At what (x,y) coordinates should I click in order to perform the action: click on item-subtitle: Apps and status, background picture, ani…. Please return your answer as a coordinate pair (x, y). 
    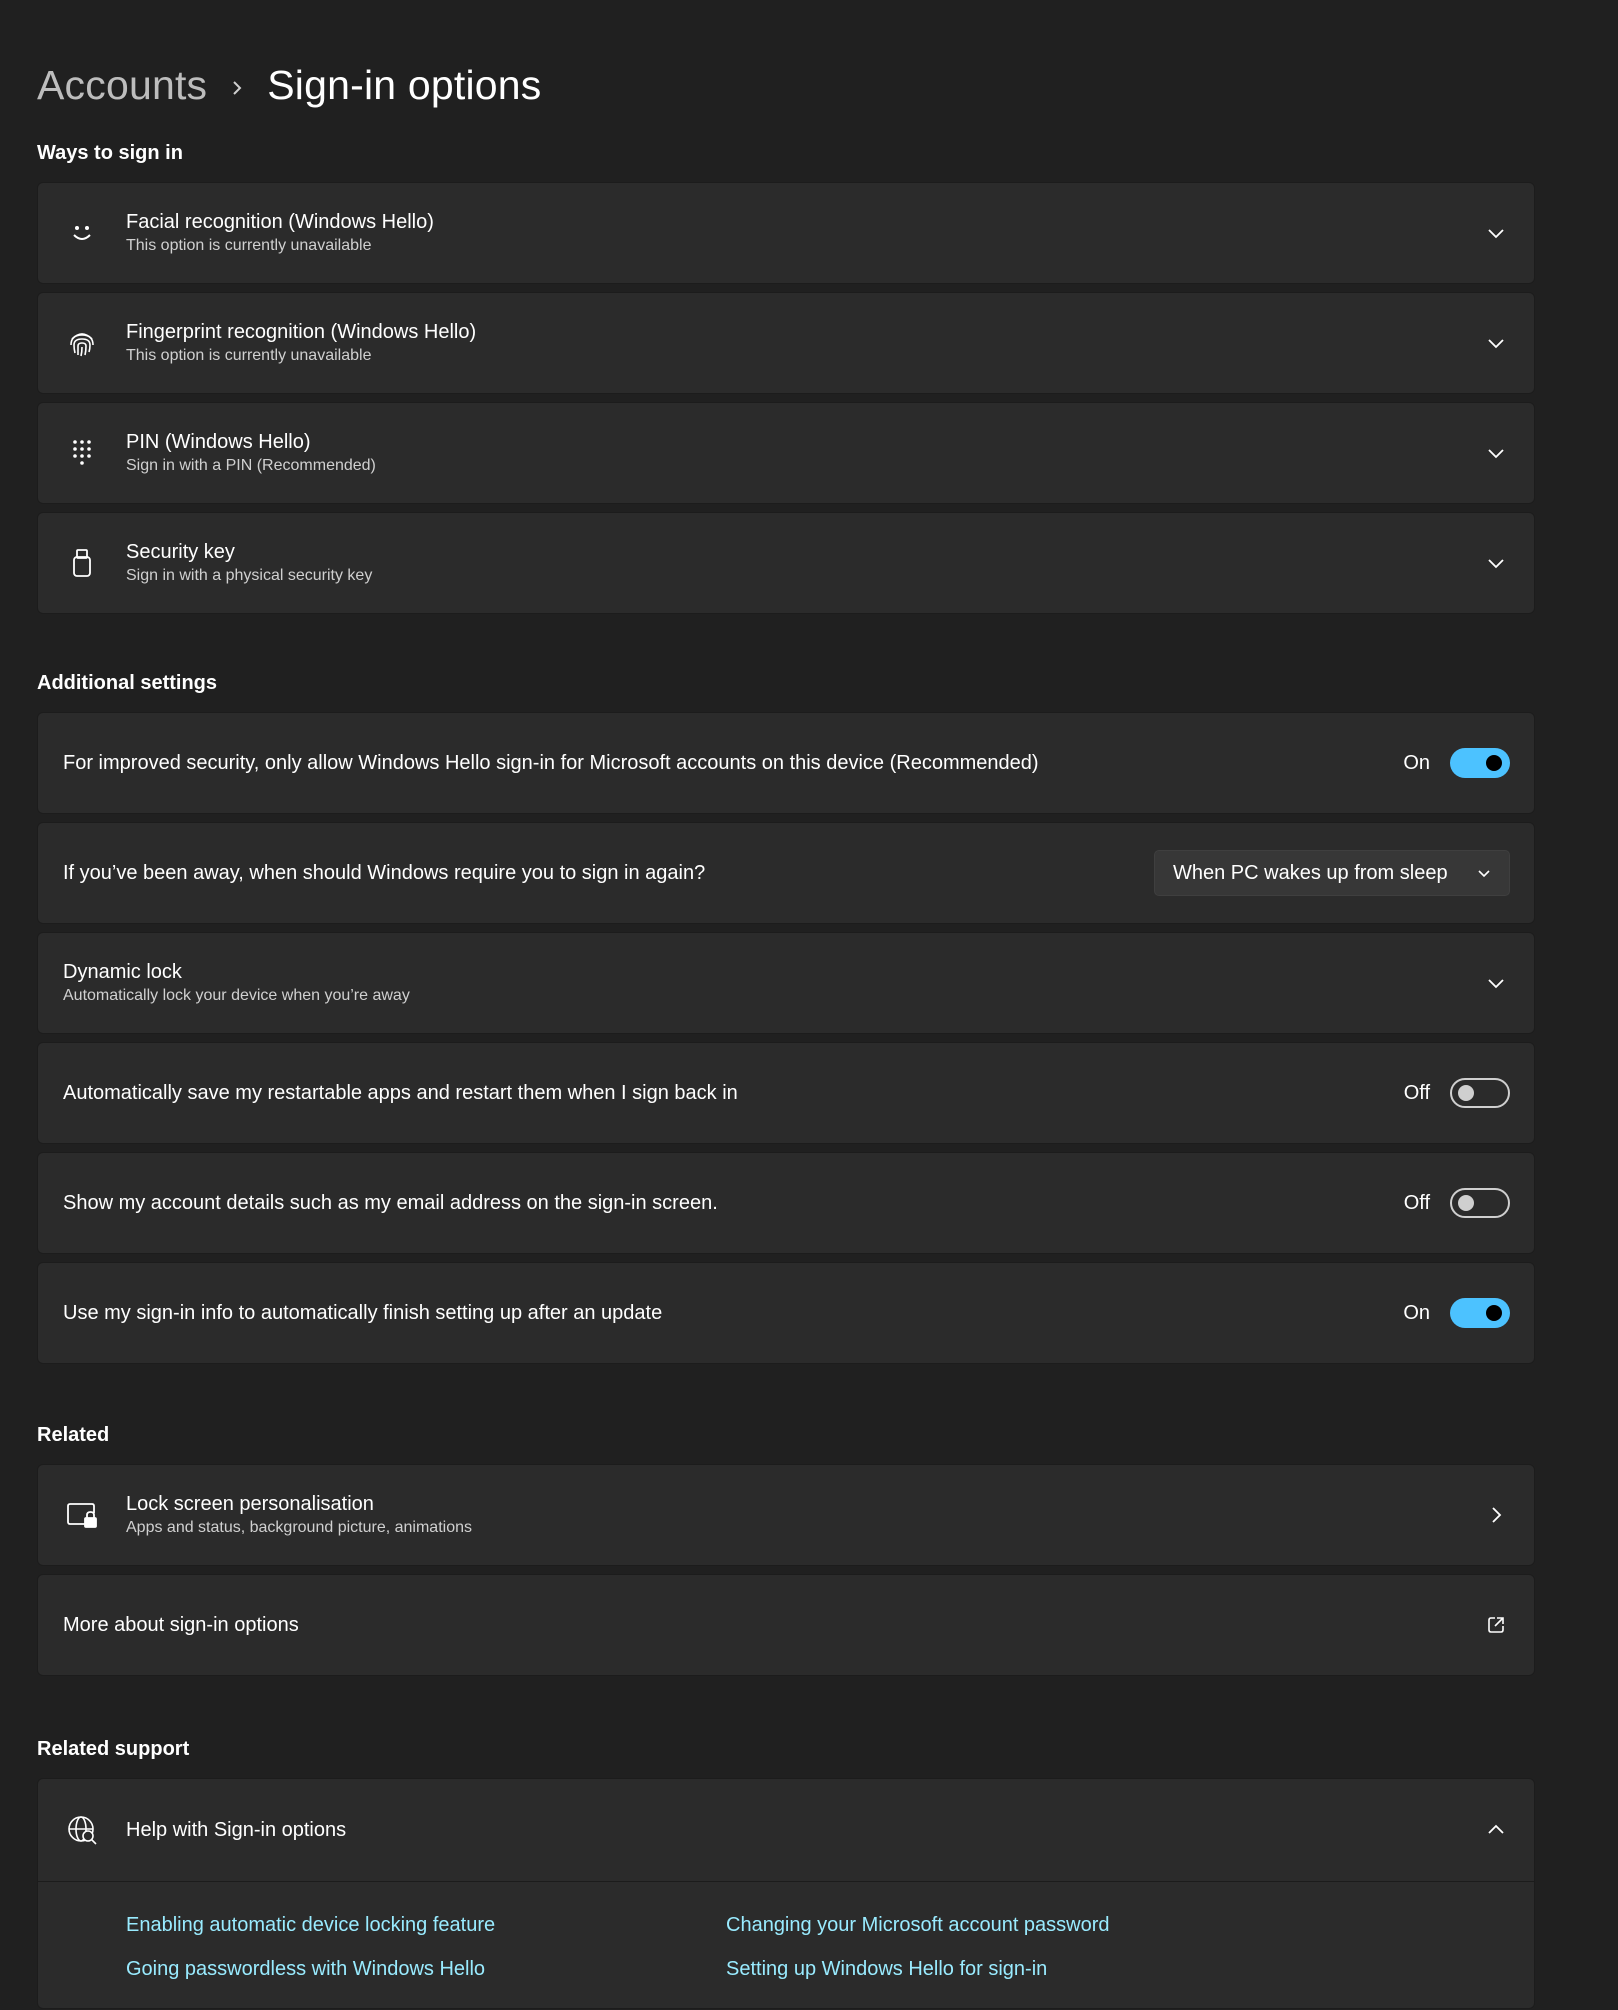
    Looking at the image, I should click on (299, 1527).